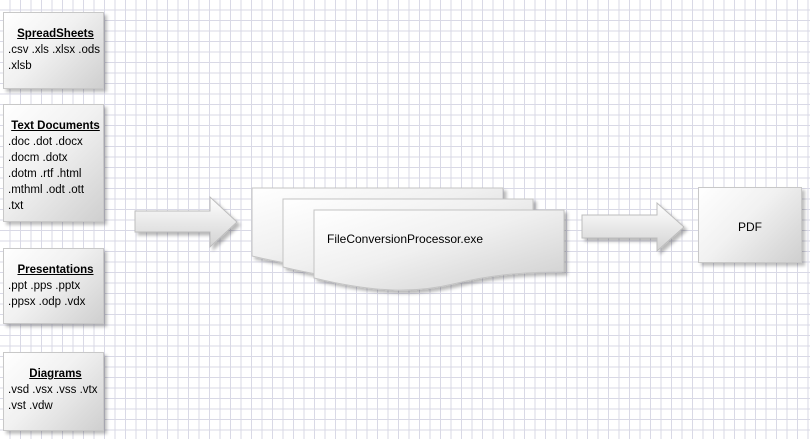  I want to click on input-box-spreadsheets: SpreadSheets .csv .xls .xlsx .ods .xlsb, so click(53, 50).